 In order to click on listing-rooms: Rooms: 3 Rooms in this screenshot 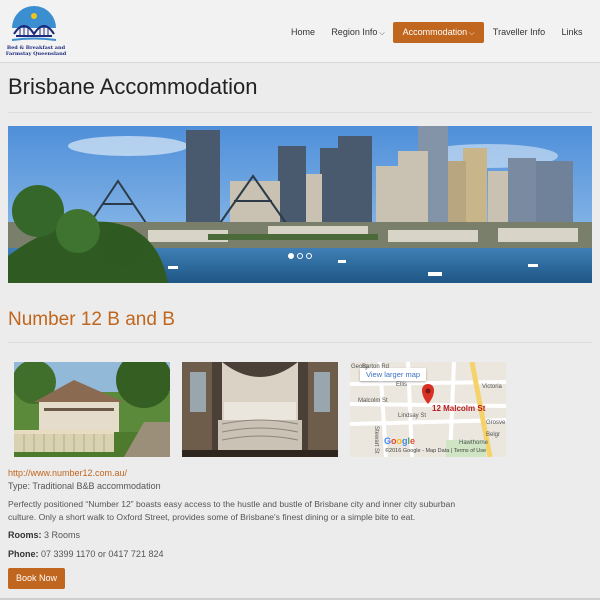, I will do `click(44, 535)`.